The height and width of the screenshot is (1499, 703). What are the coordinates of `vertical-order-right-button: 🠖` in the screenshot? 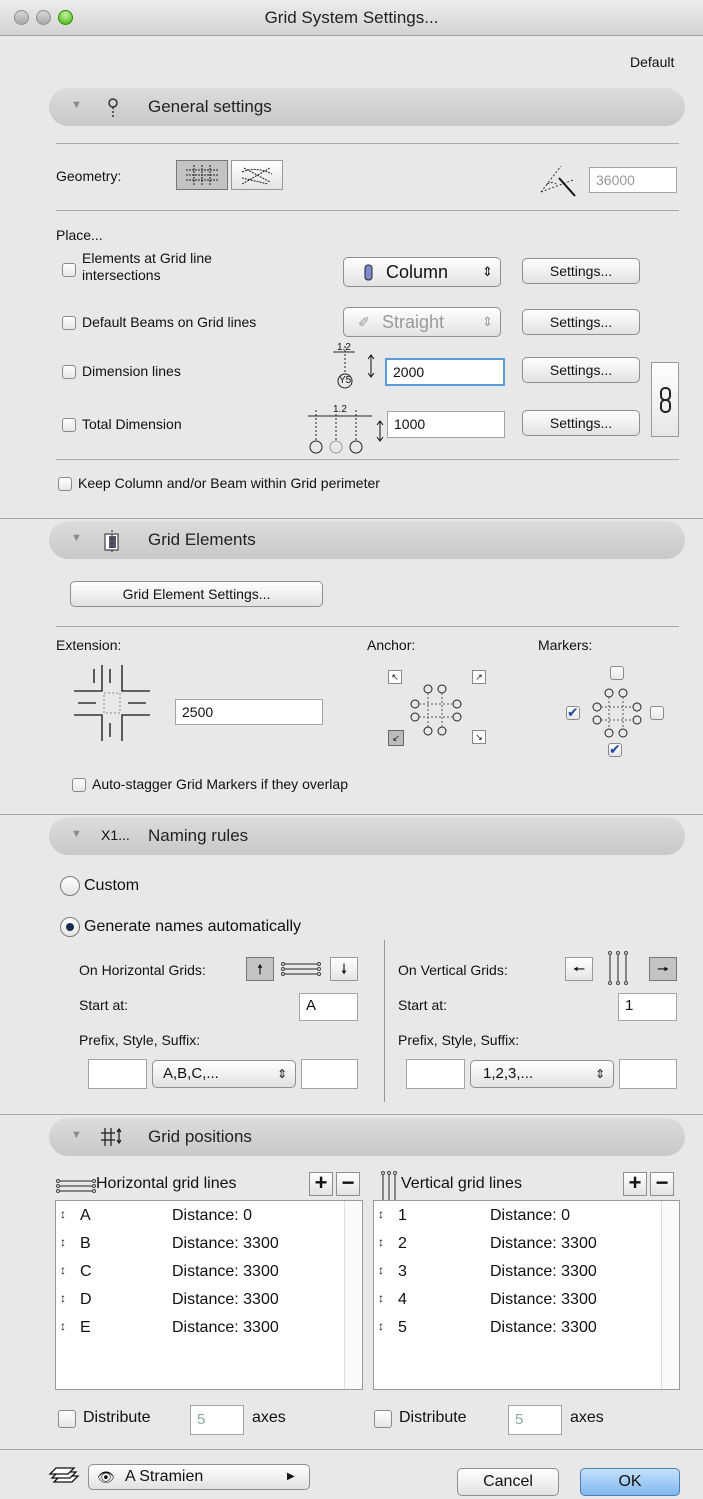 It's located at (663, 969).